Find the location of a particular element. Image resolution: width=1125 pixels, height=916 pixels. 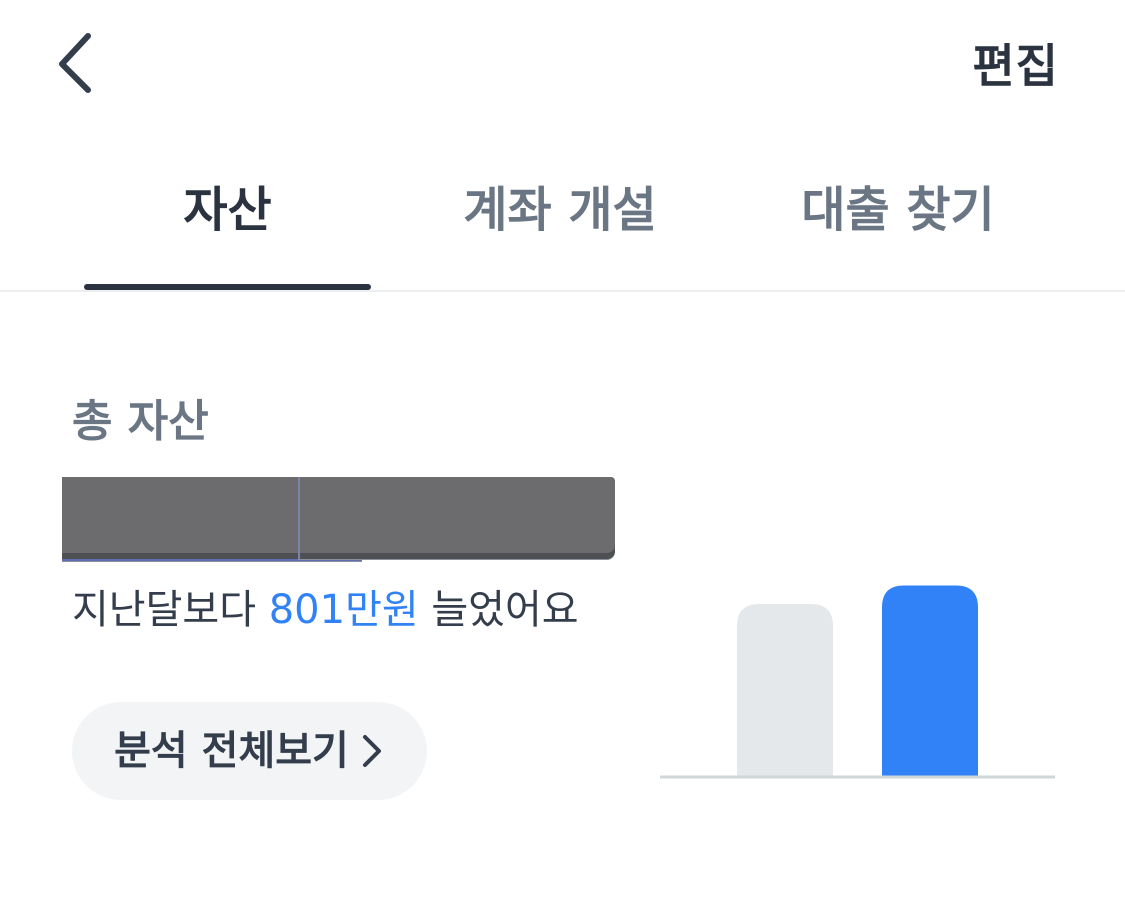

chevron-right-icon is located at coordinates (372, 751).